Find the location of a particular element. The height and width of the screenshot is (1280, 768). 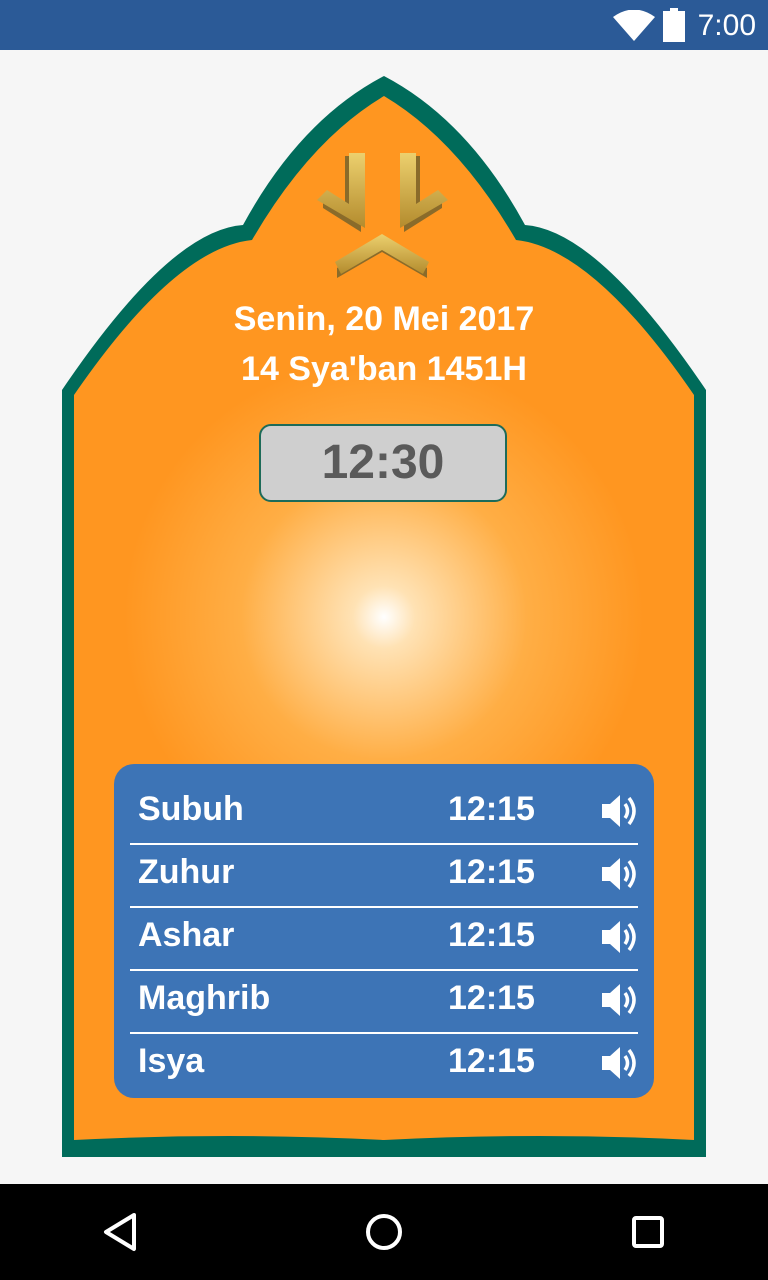

prayer-row-subuh: Subuh 12:15 is located at coordinates (384, 813).